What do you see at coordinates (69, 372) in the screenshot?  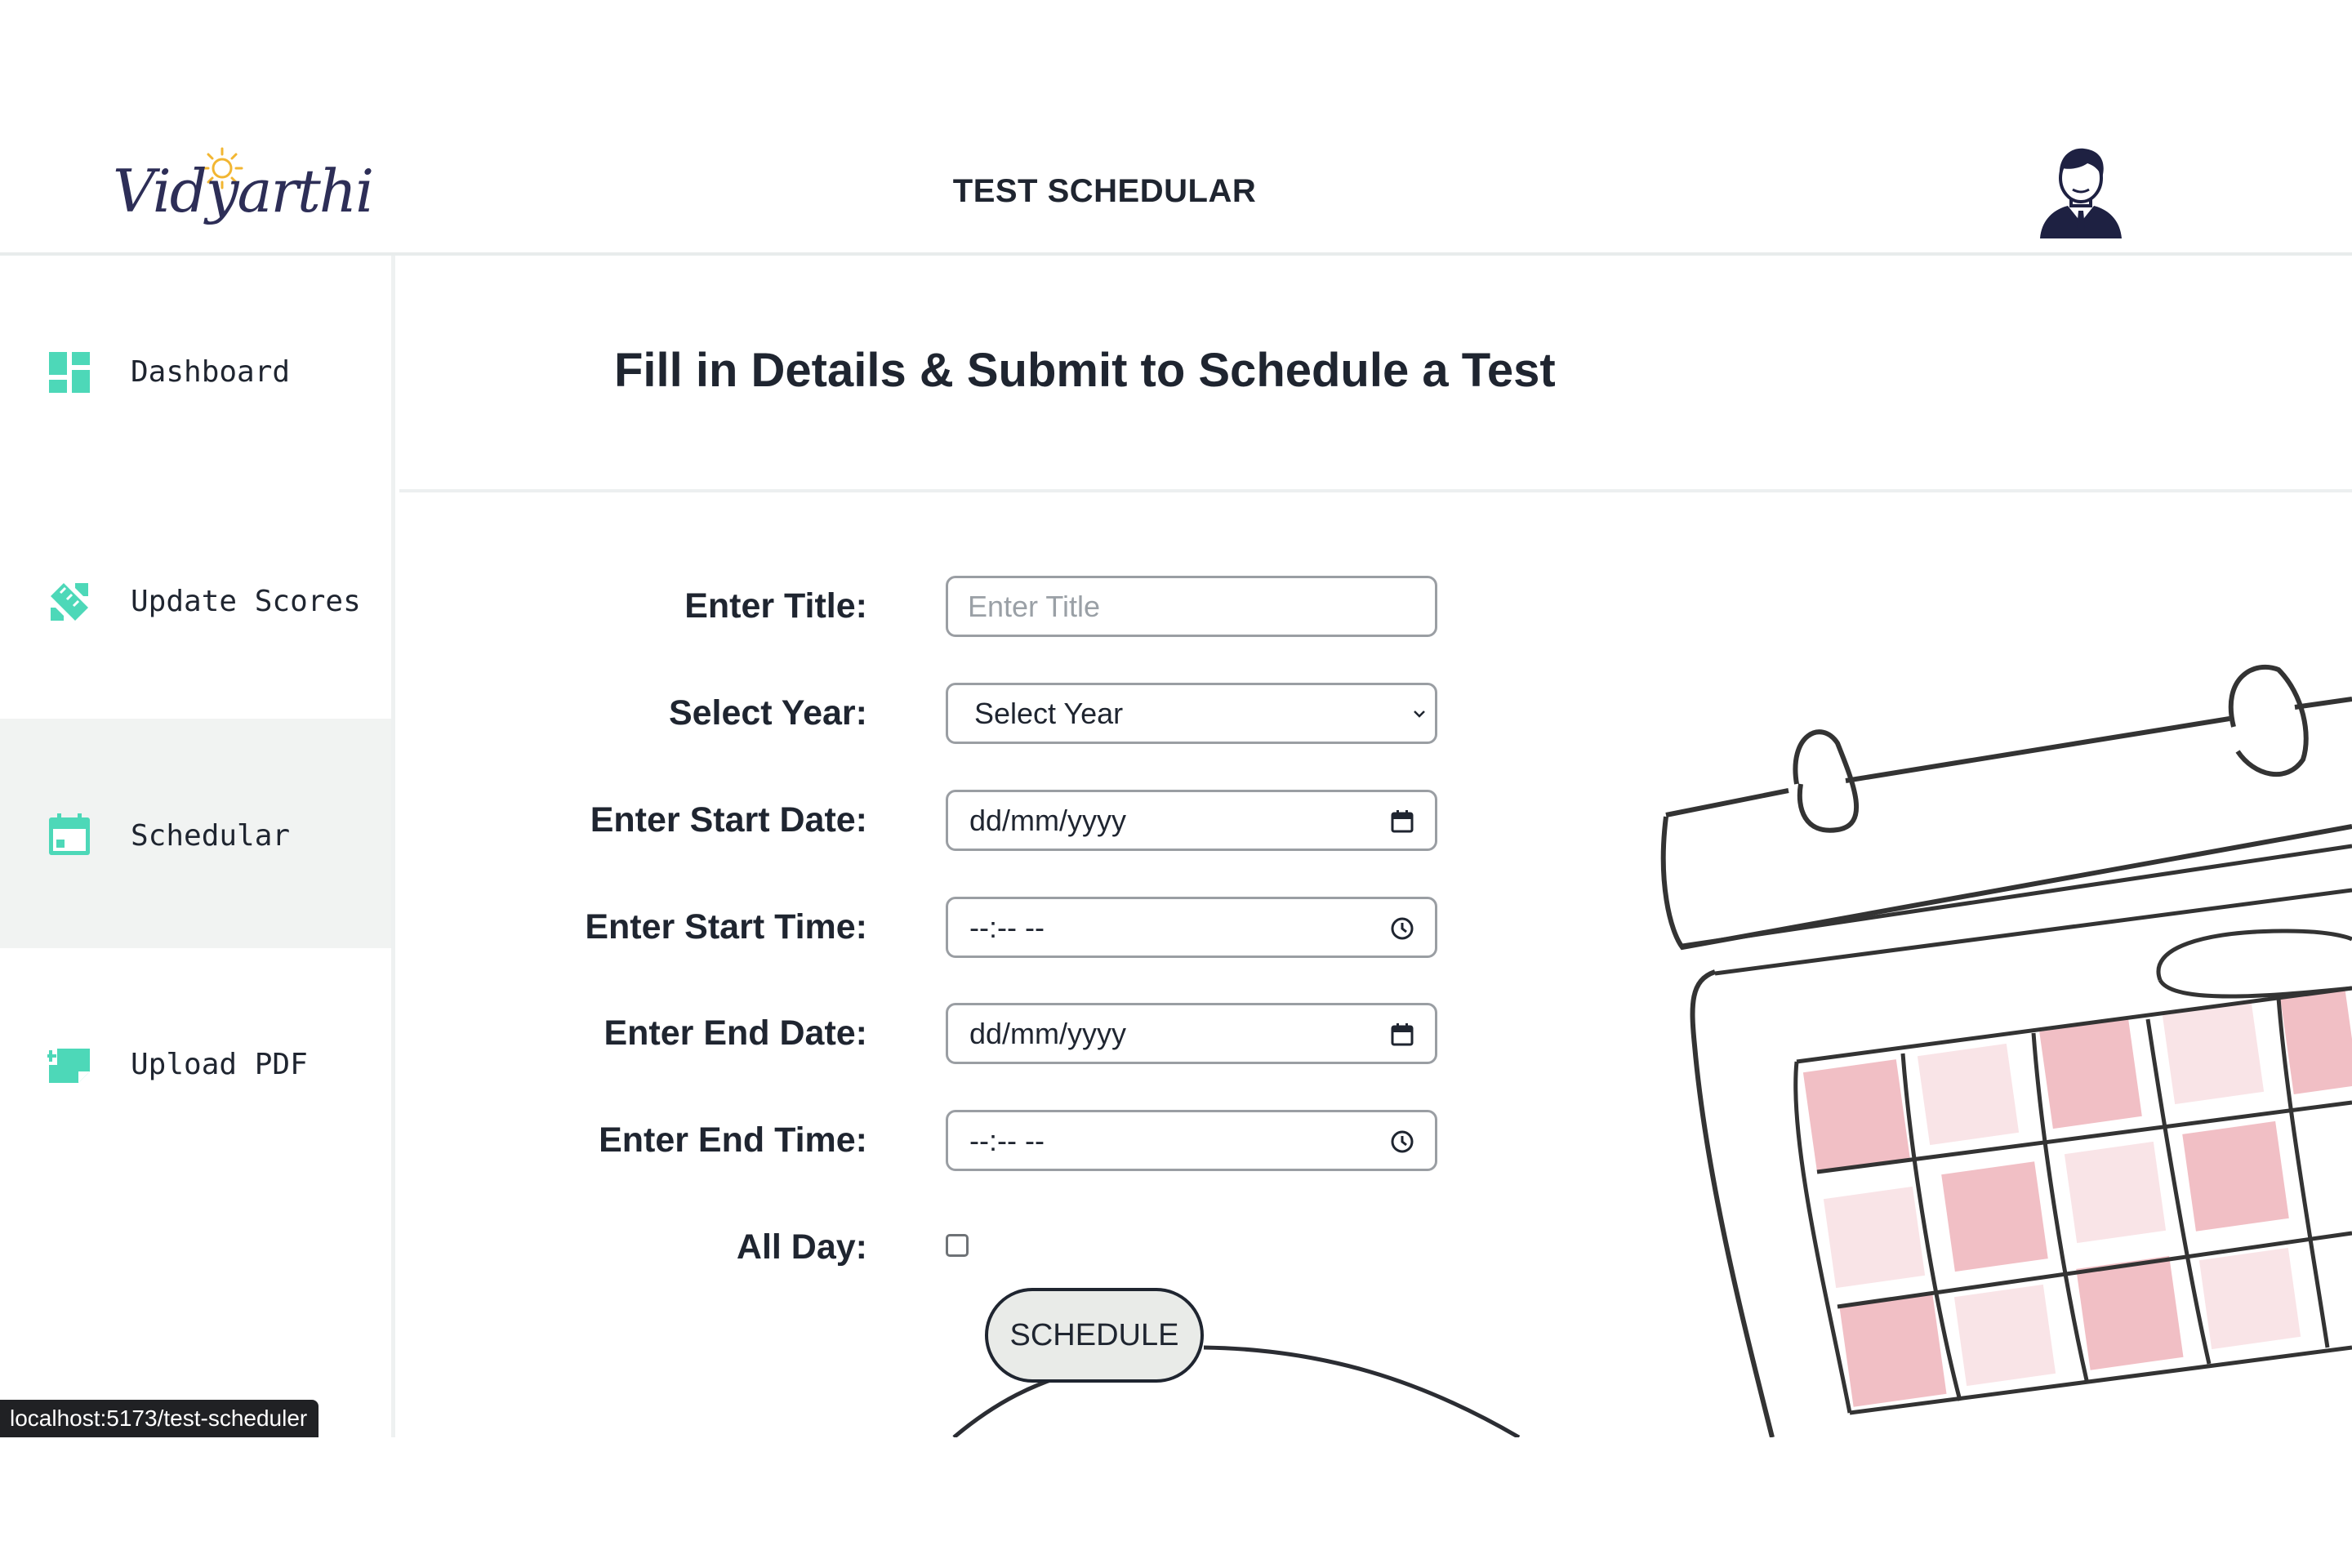 I see `dashboard-icon` at bounding box center [69, 372].